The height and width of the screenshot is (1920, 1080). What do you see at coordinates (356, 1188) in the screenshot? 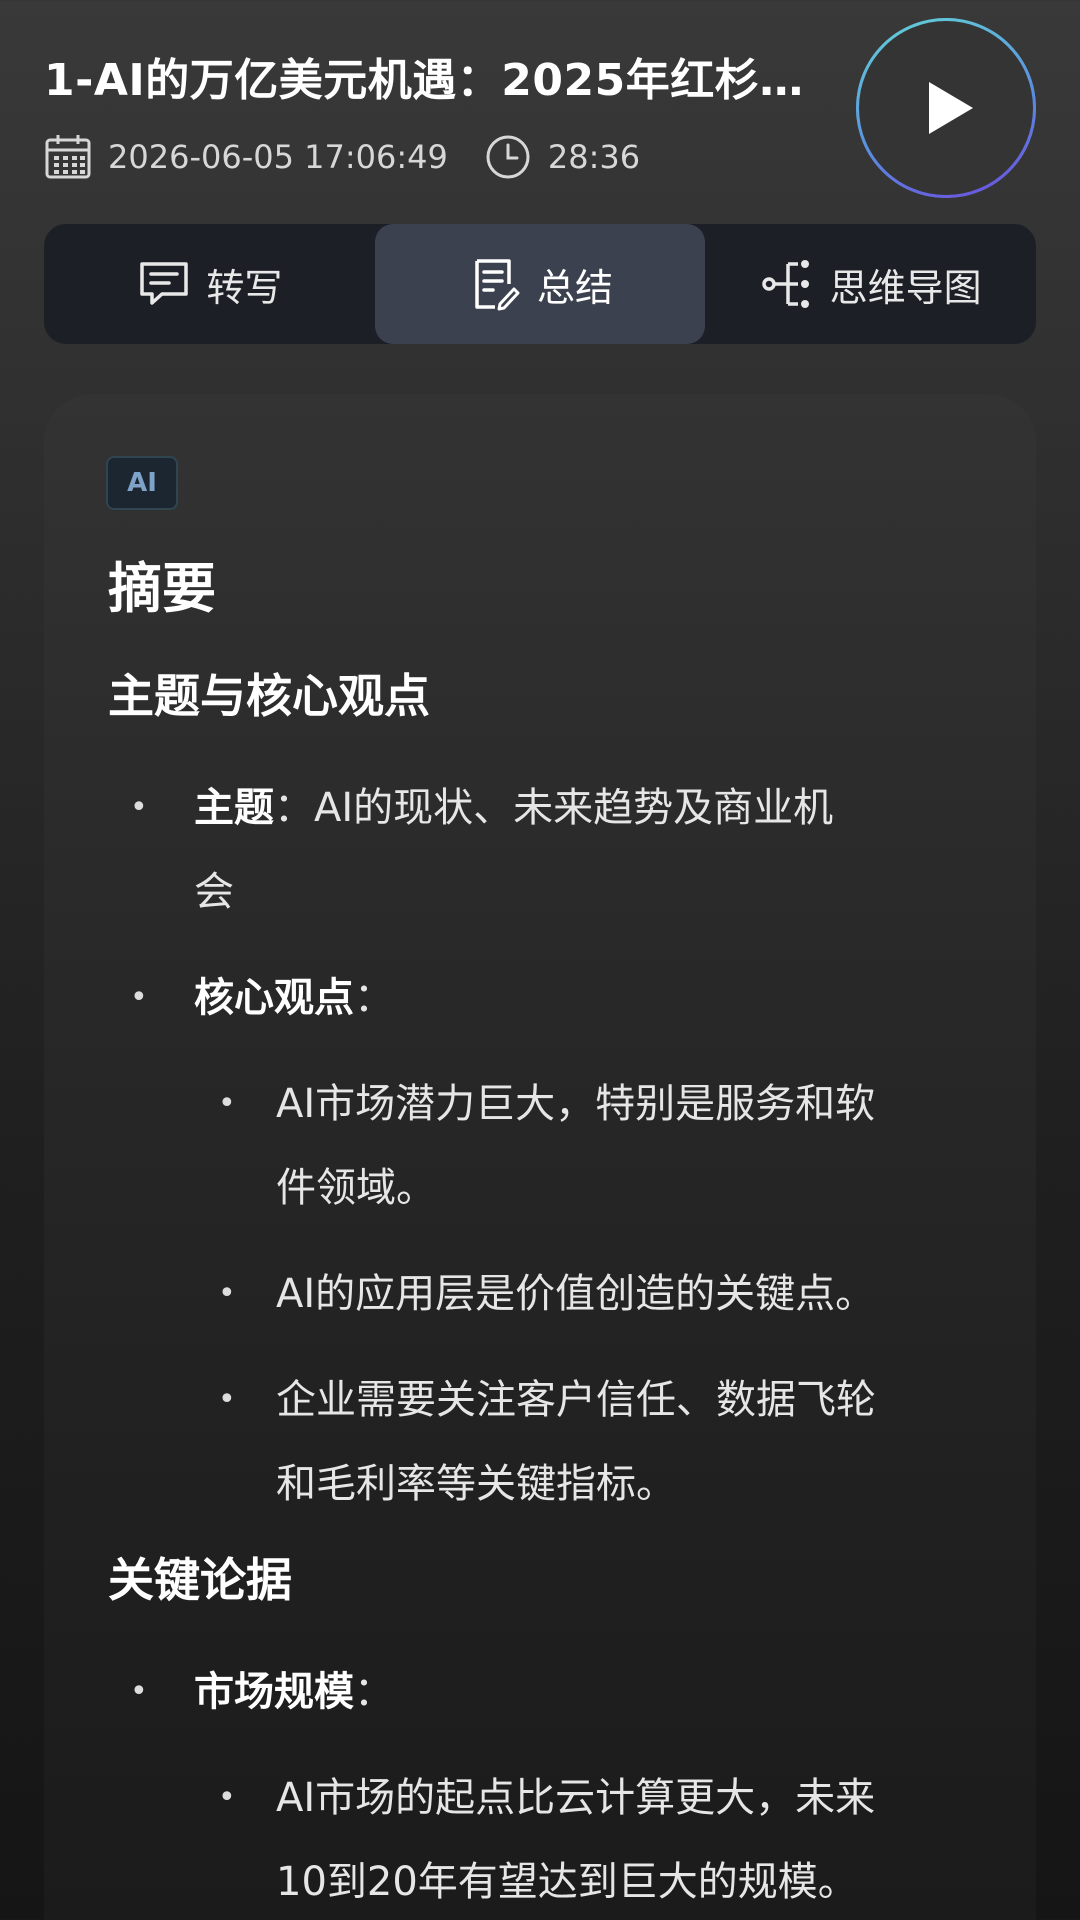
I see `core-point-1-line2: 件领域。` at bounding box center [356, 1188].